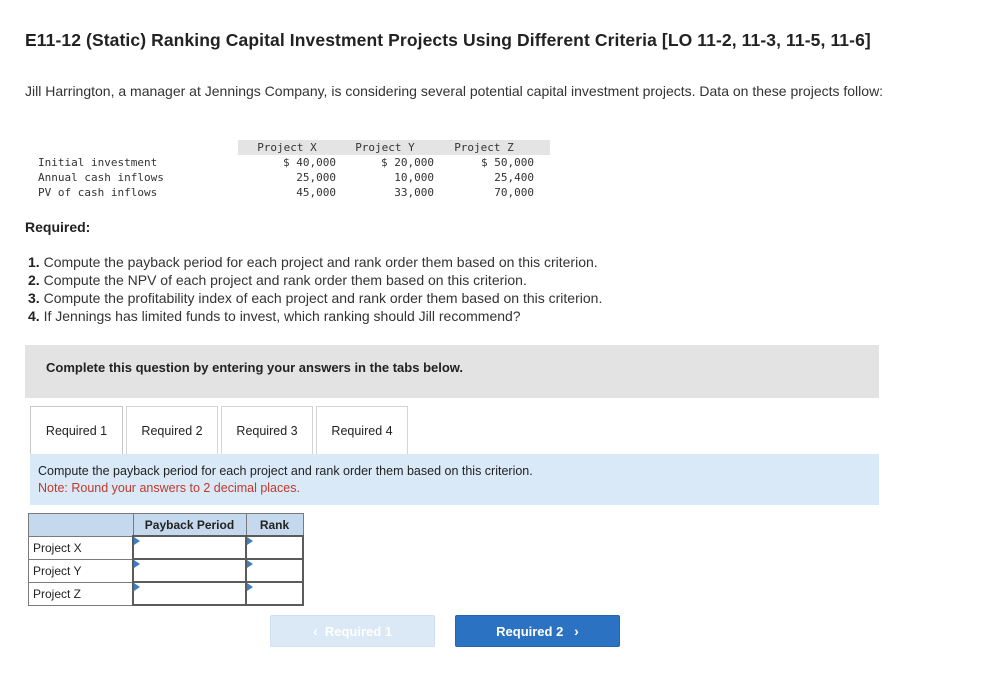 The width and height of the screenshot is (990, 700). Describe the element at coordinates (34, 262) in the screenshot. I see `requirement-number: 1.` at that location.